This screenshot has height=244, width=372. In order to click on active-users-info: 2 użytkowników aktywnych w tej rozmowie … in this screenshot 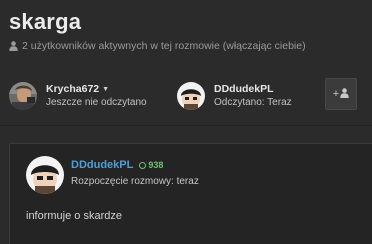, I will do `click(157, 46)`.